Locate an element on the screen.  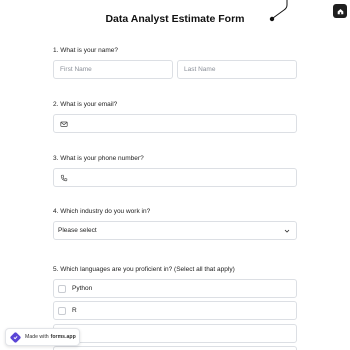
question-3-label: 3. What is your phone number? is located at coordinates (98, 158).